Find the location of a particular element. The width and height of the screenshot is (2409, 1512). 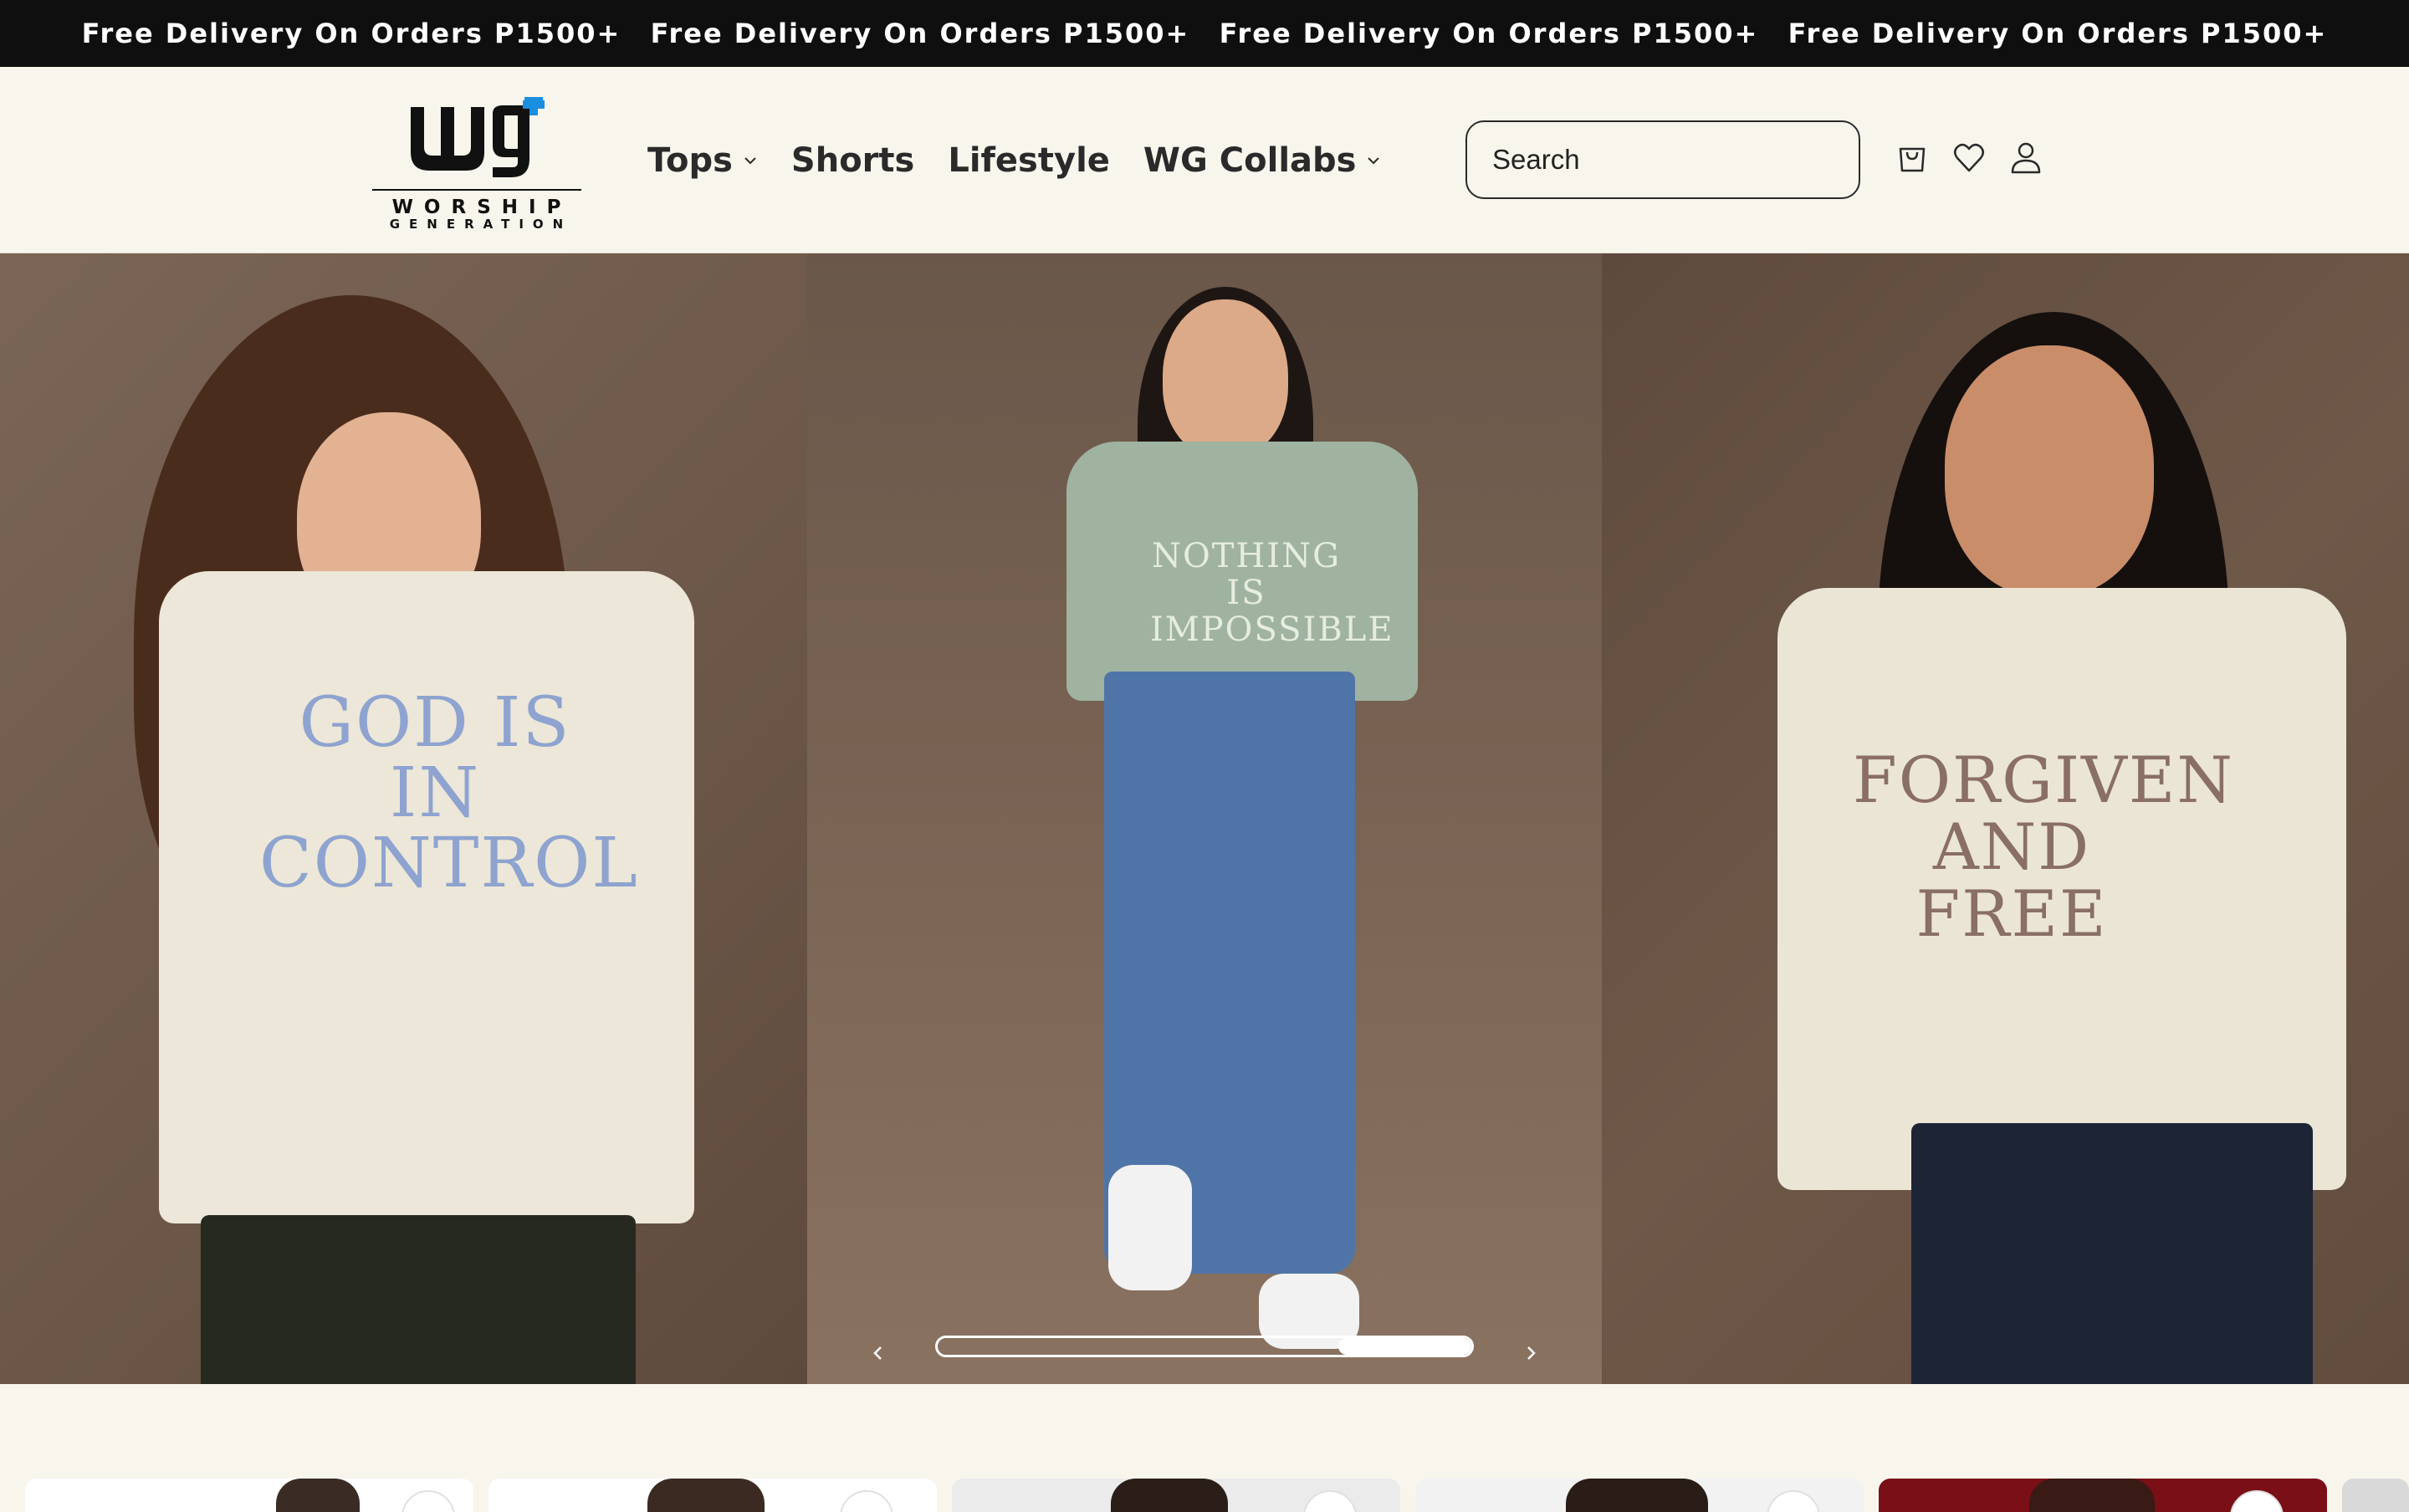

logo-line-2: GENERATION is located at coordinates (481, 224).